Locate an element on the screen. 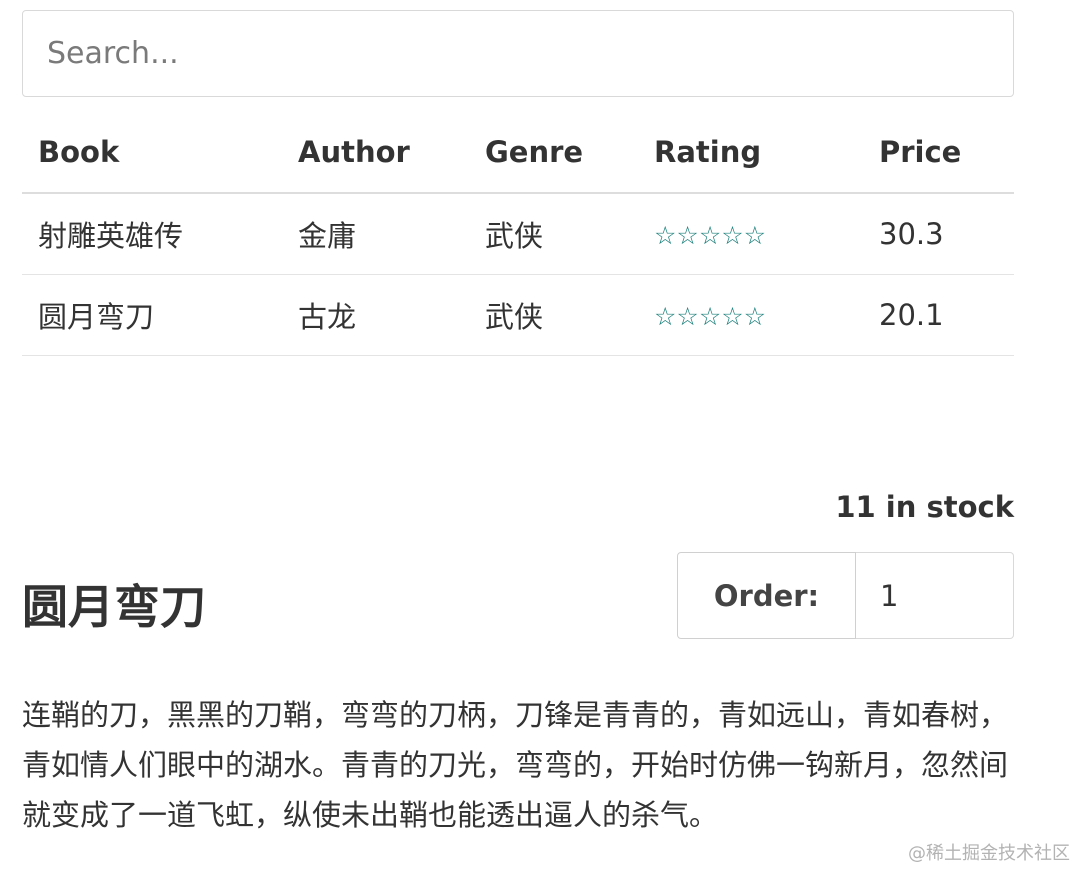 The image size is (1076, 871). book-cell: 射雕英雄传 is located at coordinates (152, 234).